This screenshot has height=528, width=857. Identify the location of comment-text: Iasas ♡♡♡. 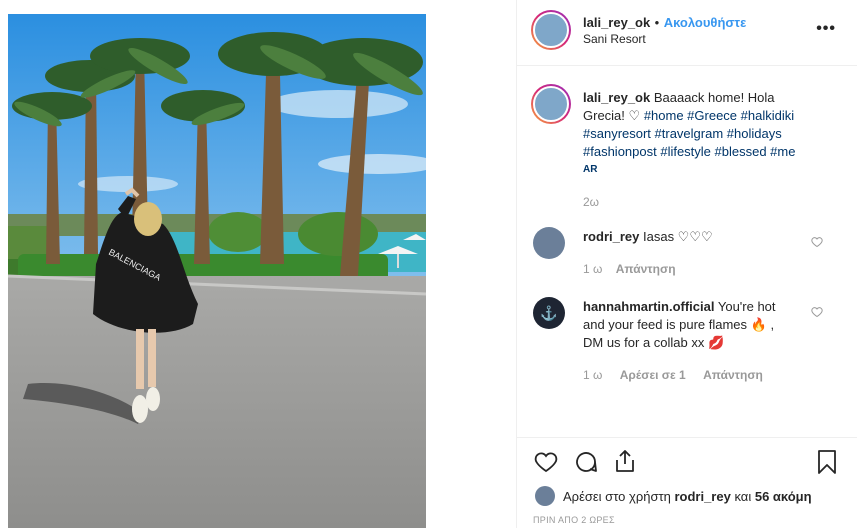
(678, 236).